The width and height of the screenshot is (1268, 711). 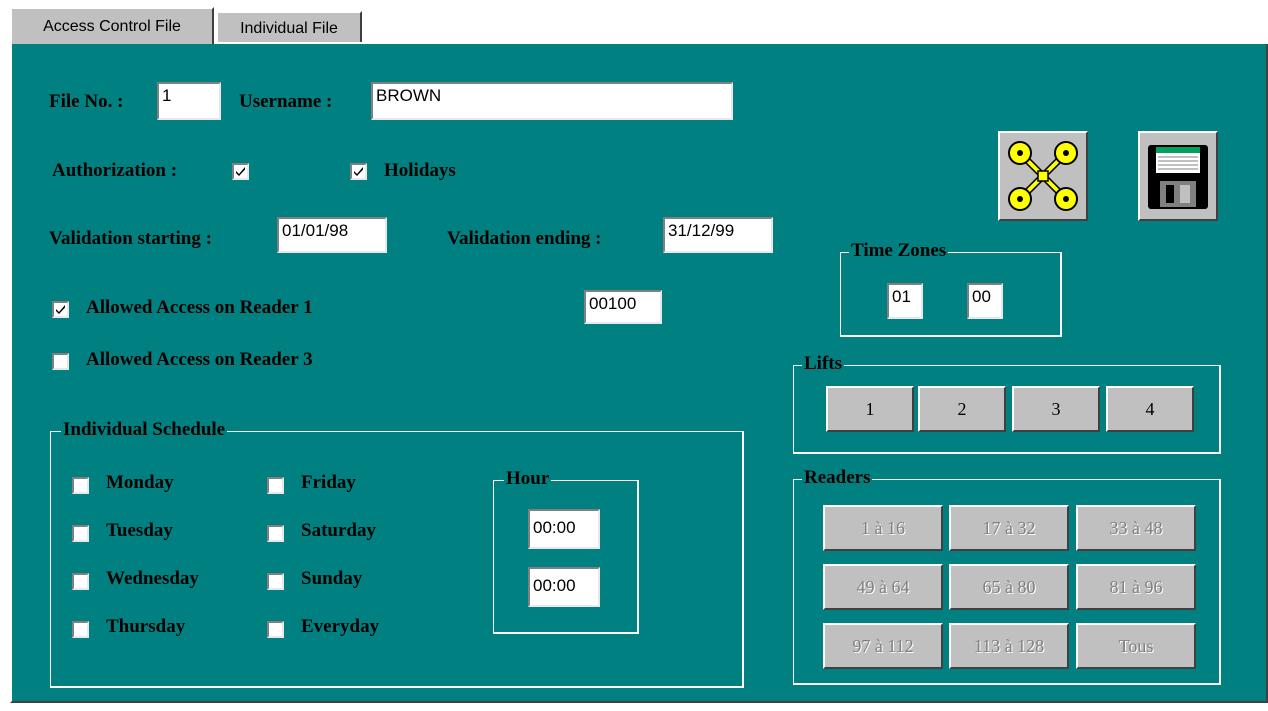 I want to click on time-zones-title: Time Zones, so click(x=899, y=251).